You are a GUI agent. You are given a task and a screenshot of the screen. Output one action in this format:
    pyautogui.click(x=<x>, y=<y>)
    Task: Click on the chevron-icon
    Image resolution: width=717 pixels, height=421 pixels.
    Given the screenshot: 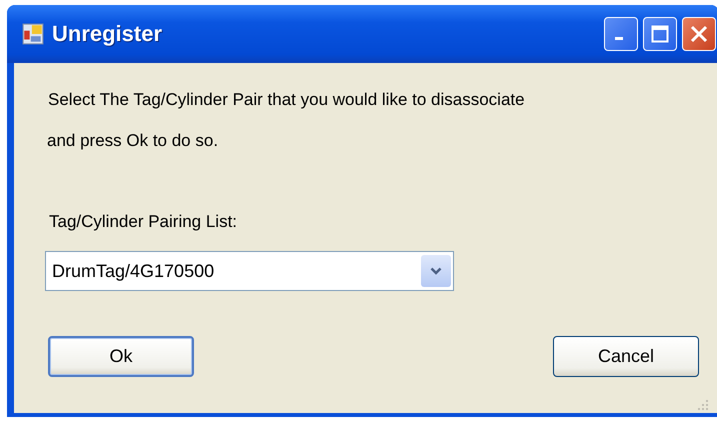 What is the action you would take?
    pyautogui.click(x=436, y=271)
    